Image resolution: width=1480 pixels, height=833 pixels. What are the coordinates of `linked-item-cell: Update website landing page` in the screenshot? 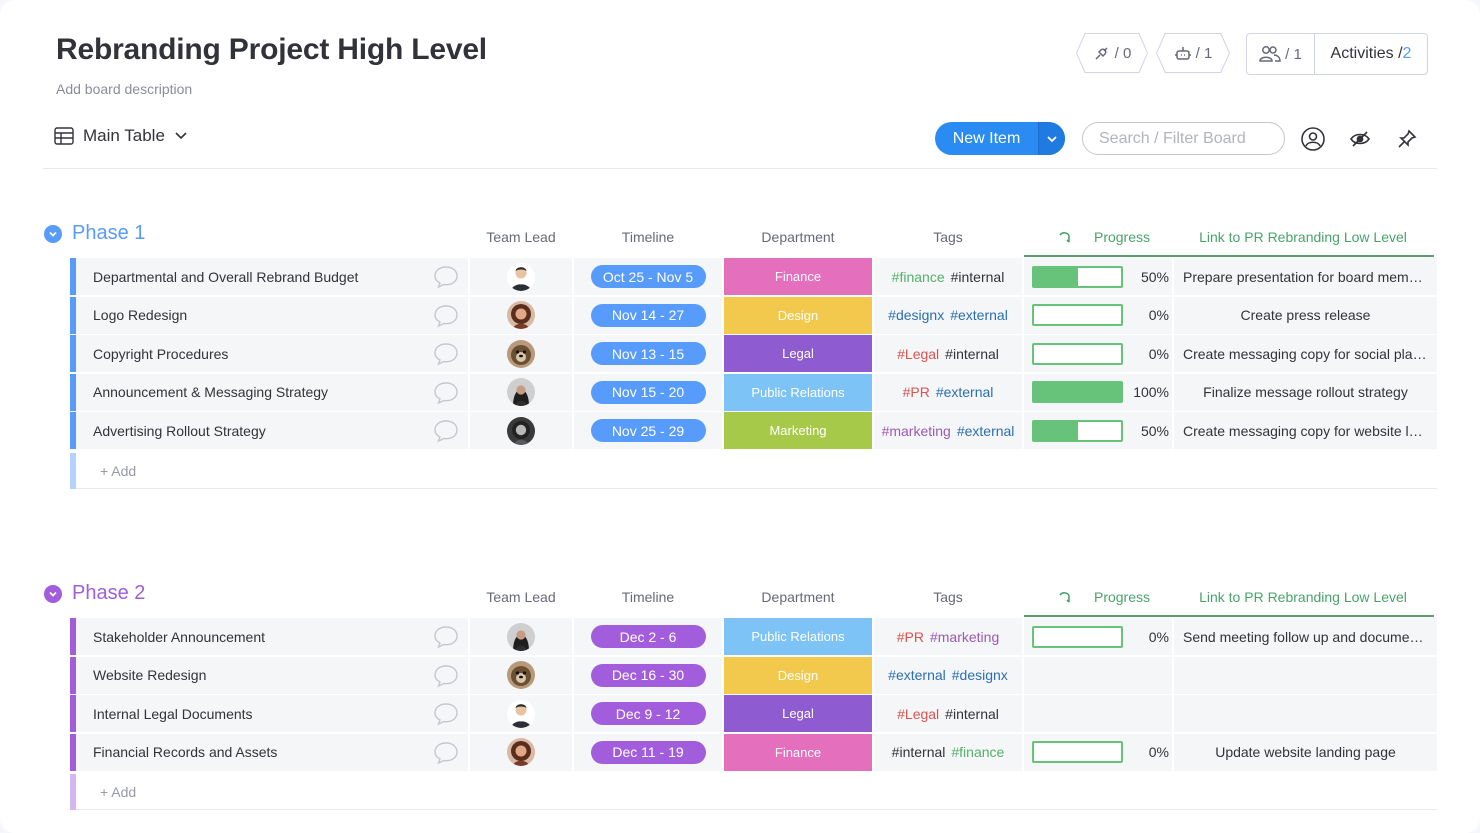 It's located at (1305, 752).